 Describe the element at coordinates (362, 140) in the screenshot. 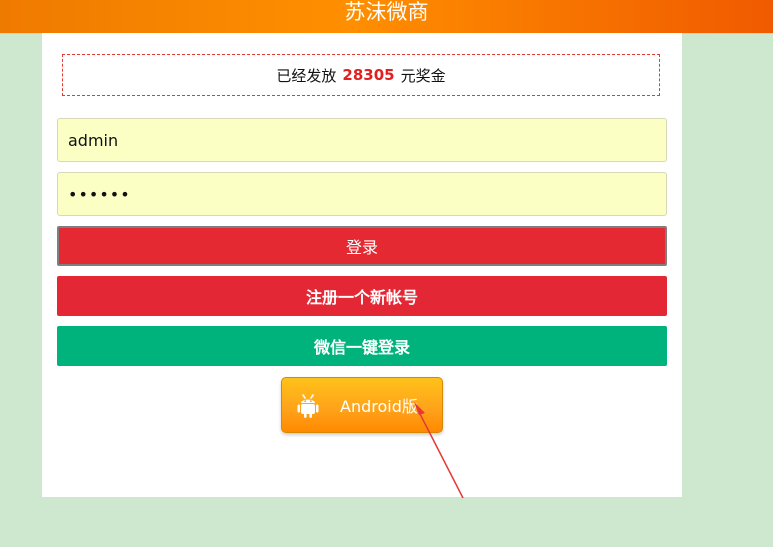

I see `username-input` at that location.